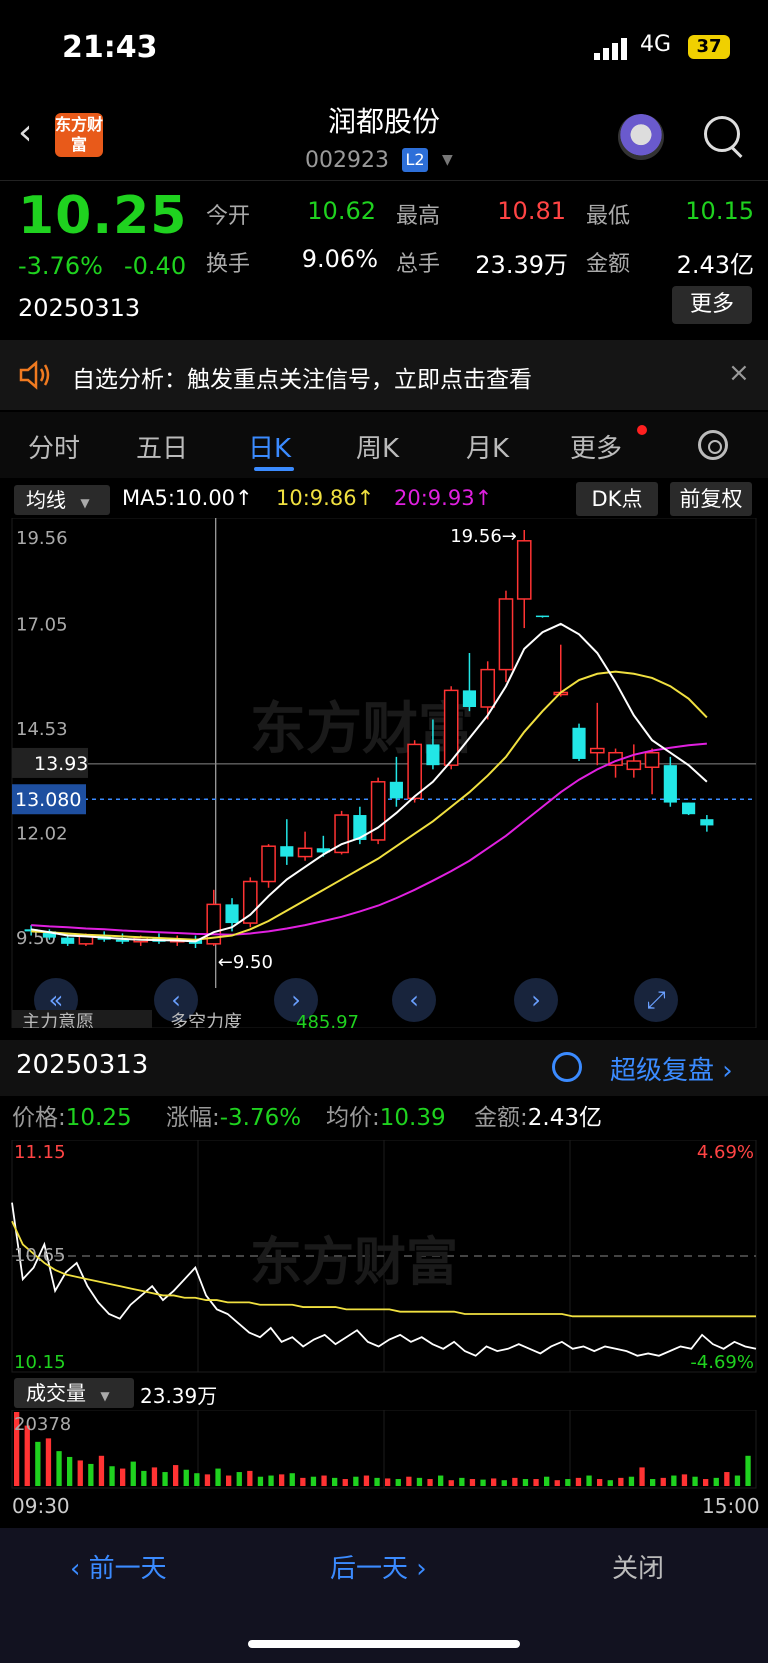 The width and height of the screenshot is (768, 1663). I want to click on expand-icon: ⤢, so click(655, 1000).